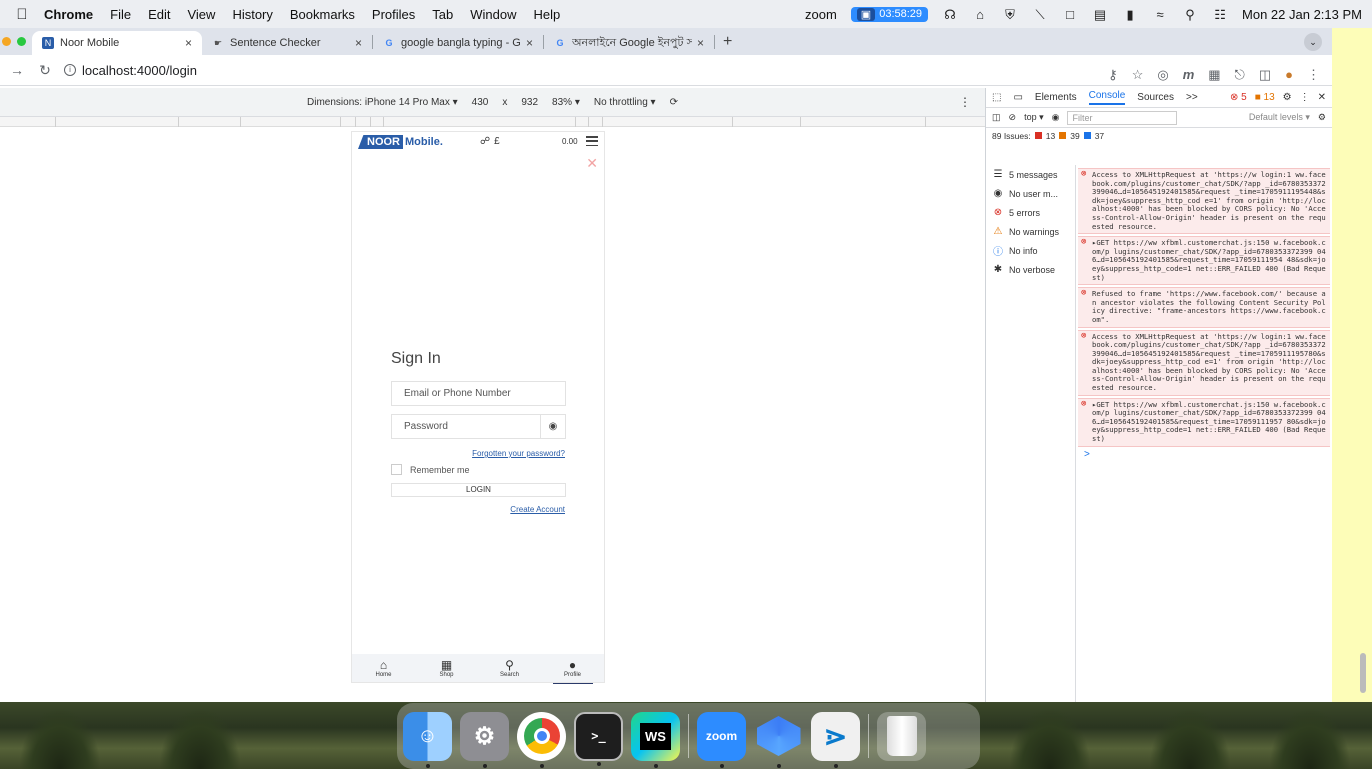 This screenshot has width=1372, height=769. Describe the element at coordinates (1100, 14) in the screenshot. I see `display-icon: ▤` at that location.